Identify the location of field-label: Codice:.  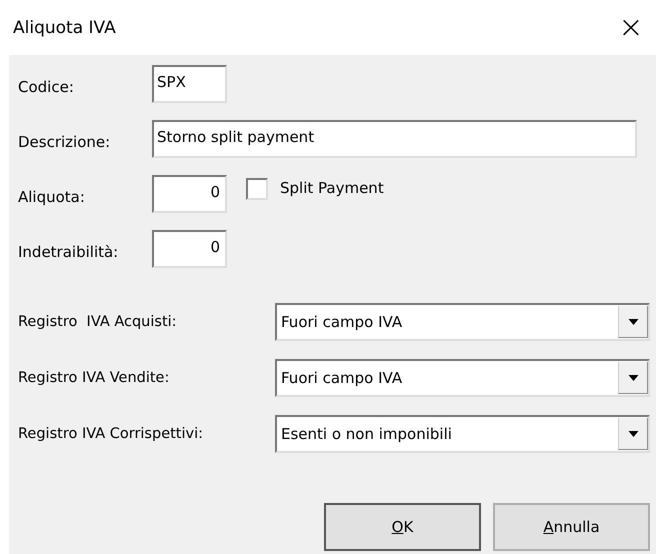
(46, 86).